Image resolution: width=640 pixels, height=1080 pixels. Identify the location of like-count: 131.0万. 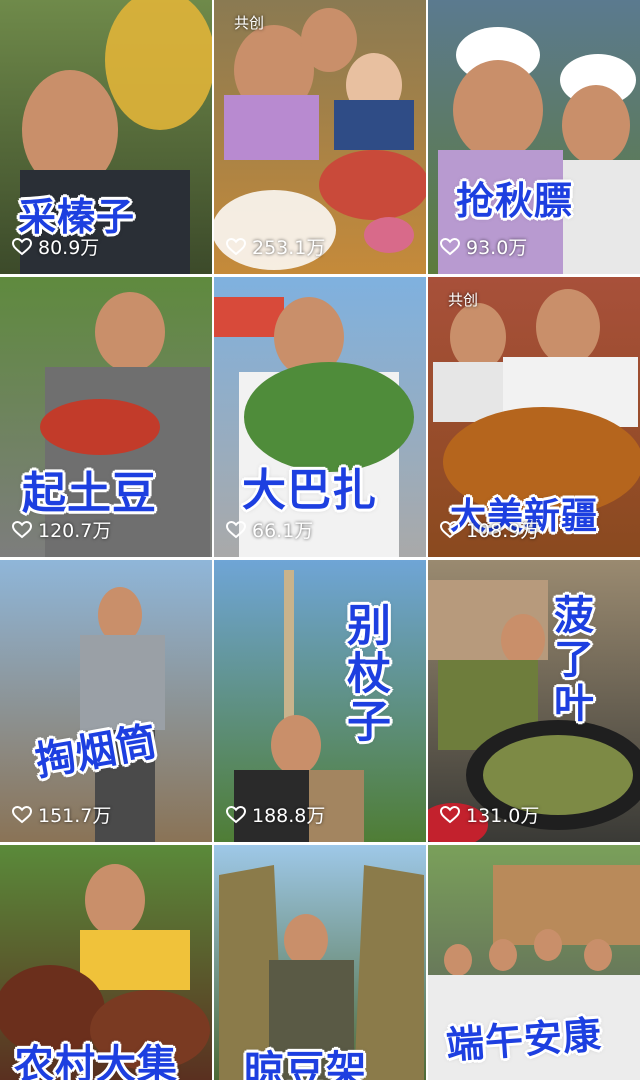
(489, 814).